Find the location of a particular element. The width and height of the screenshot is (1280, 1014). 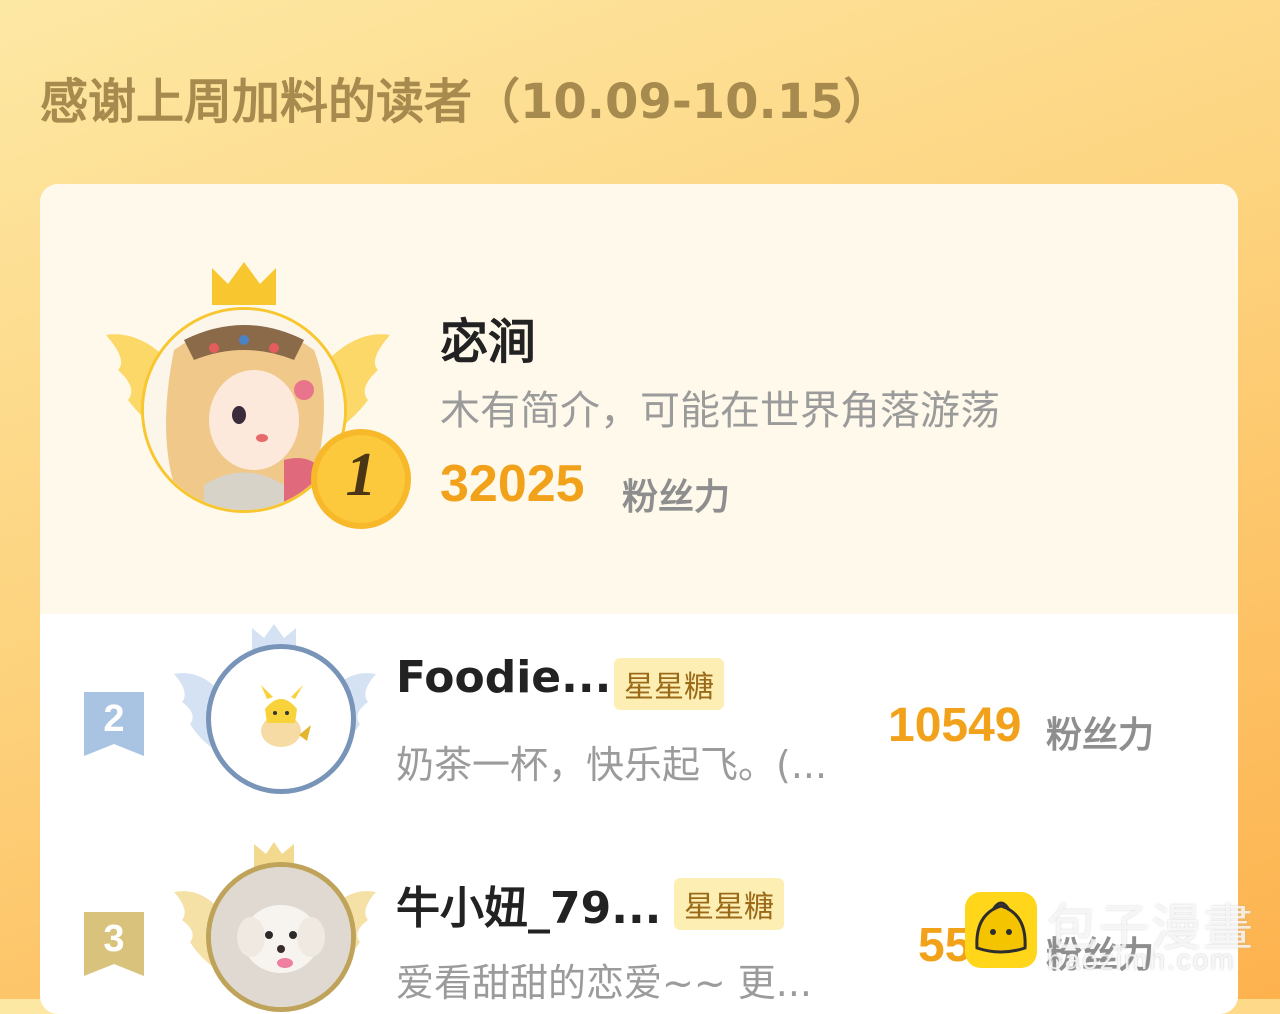

rank-1-number: 1 is located at coordinates (361, 475).